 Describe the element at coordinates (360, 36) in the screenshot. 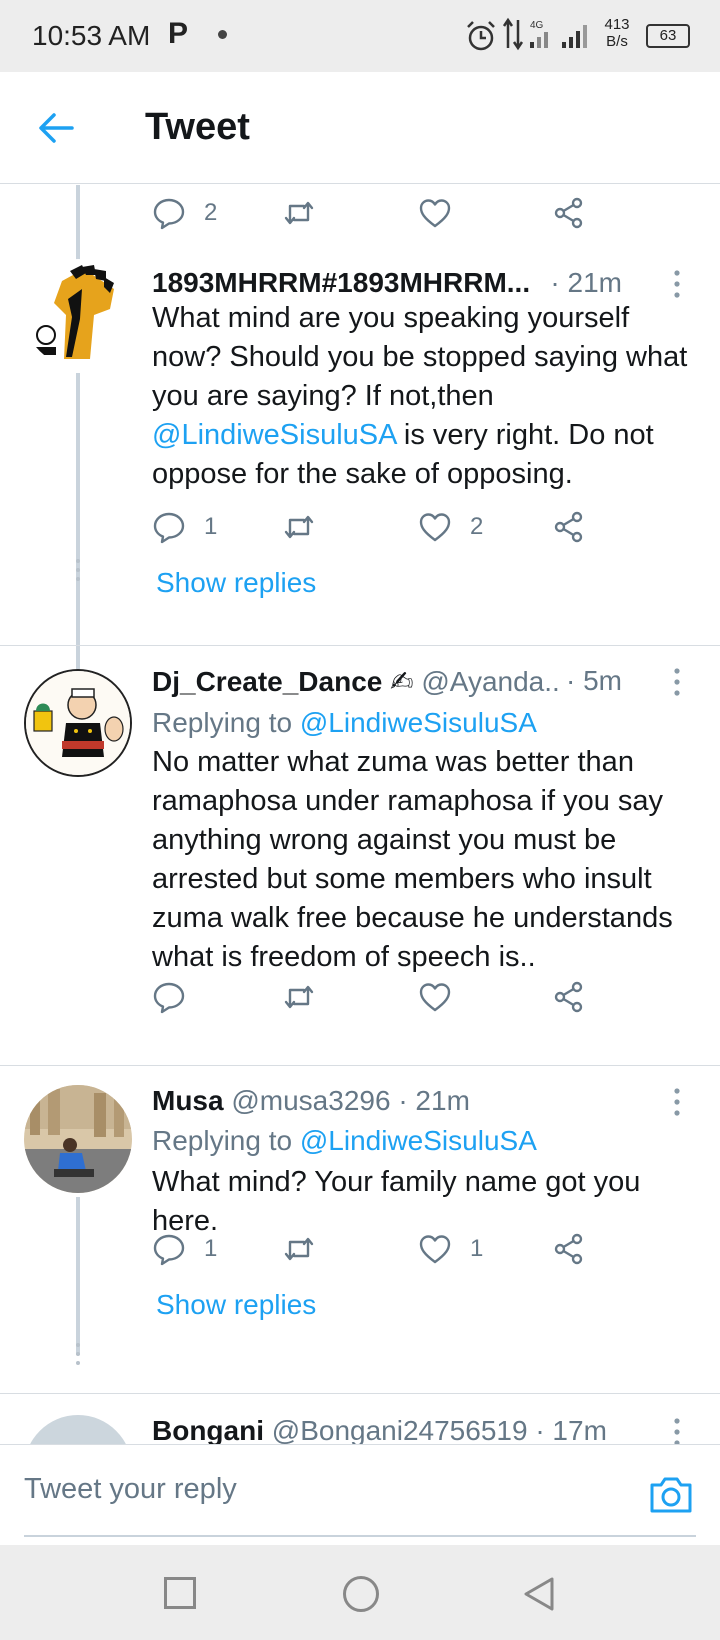

I see `status-bar: 10:53 AM P 4G 413 B/s 63` at that location.